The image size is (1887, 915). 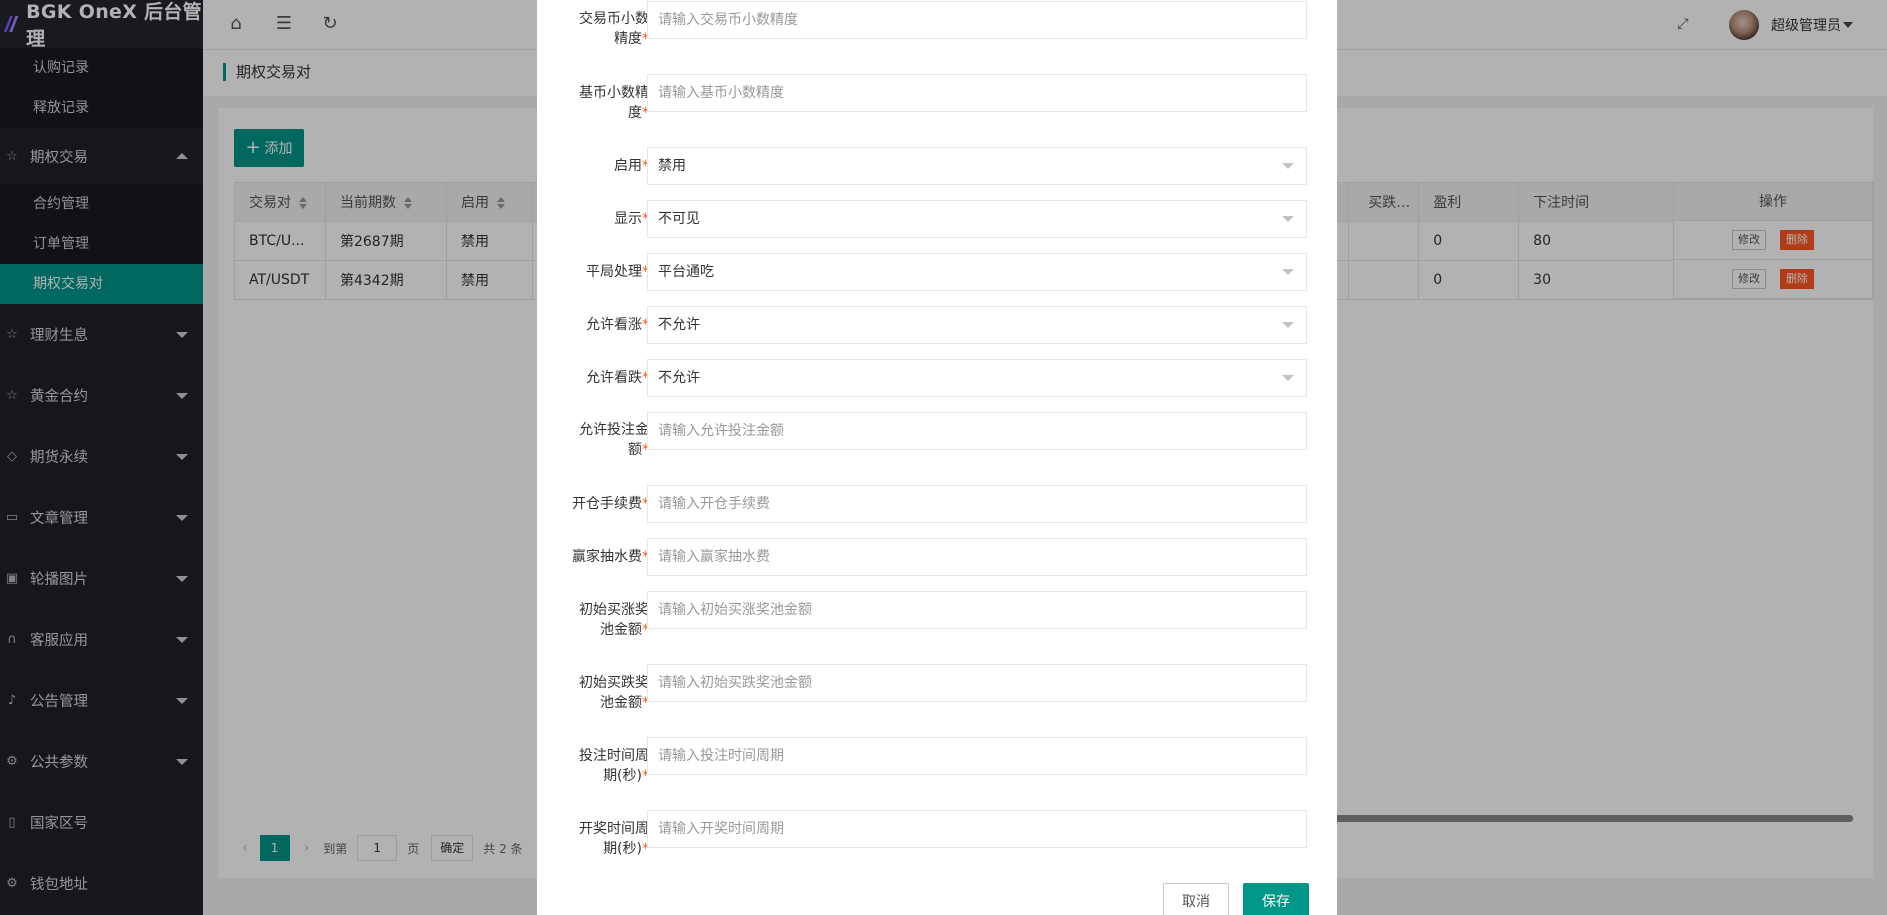 I want to click on cancel-button: 取消, so click(x=1196, y=899).